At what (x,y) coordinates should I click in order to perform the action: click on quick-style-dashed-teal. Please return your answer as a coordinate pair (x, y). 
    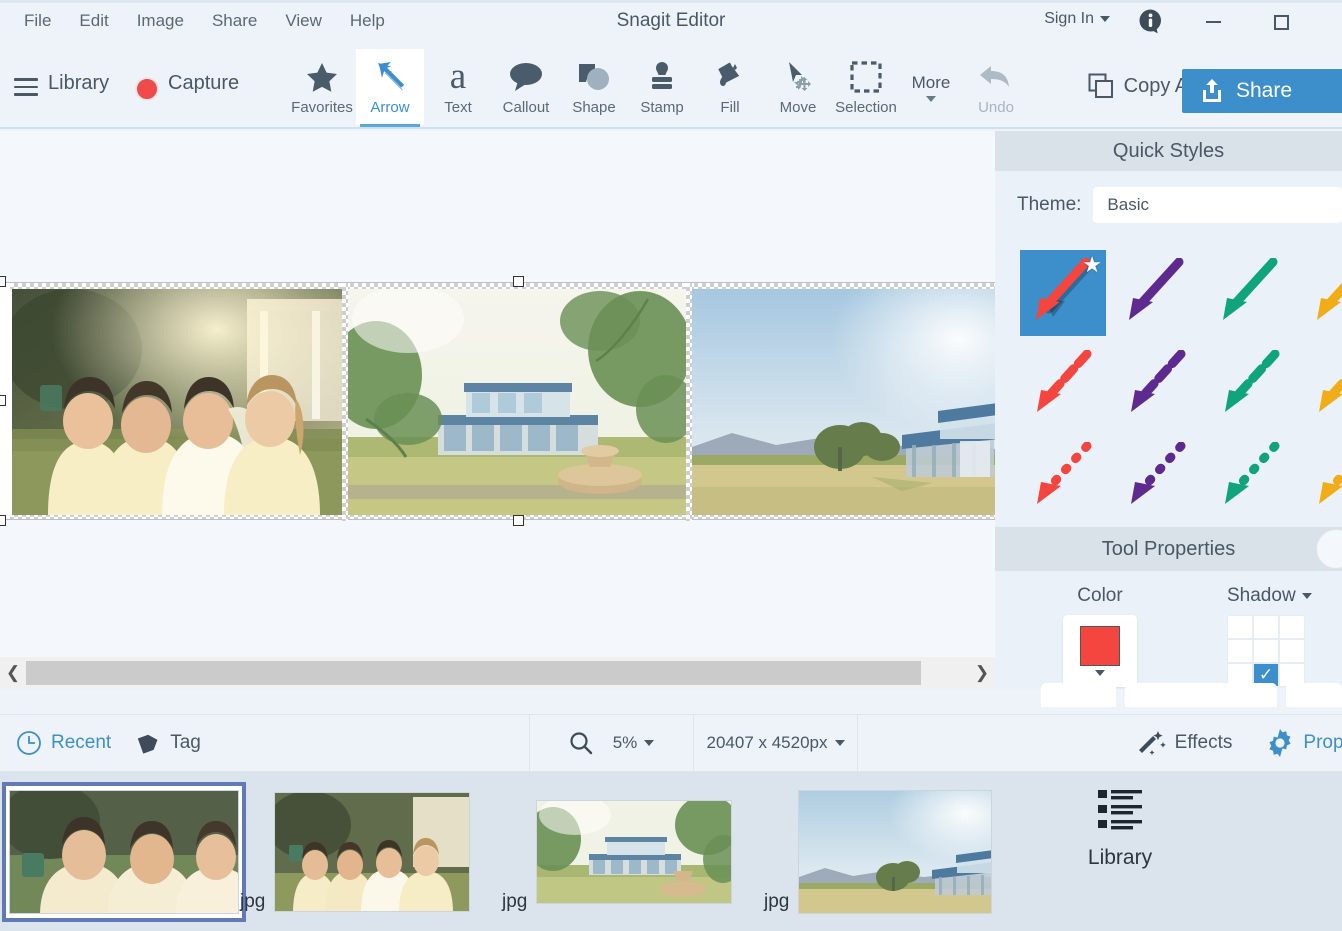
    Looking at the image, I should click on (1252, 385).